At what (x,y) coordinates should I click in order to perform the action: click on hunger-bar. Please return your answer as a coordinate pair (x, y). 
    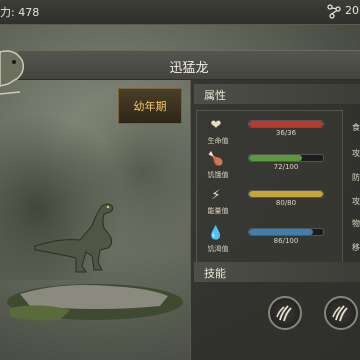
    Looking at the image, I should click on (286, 158).